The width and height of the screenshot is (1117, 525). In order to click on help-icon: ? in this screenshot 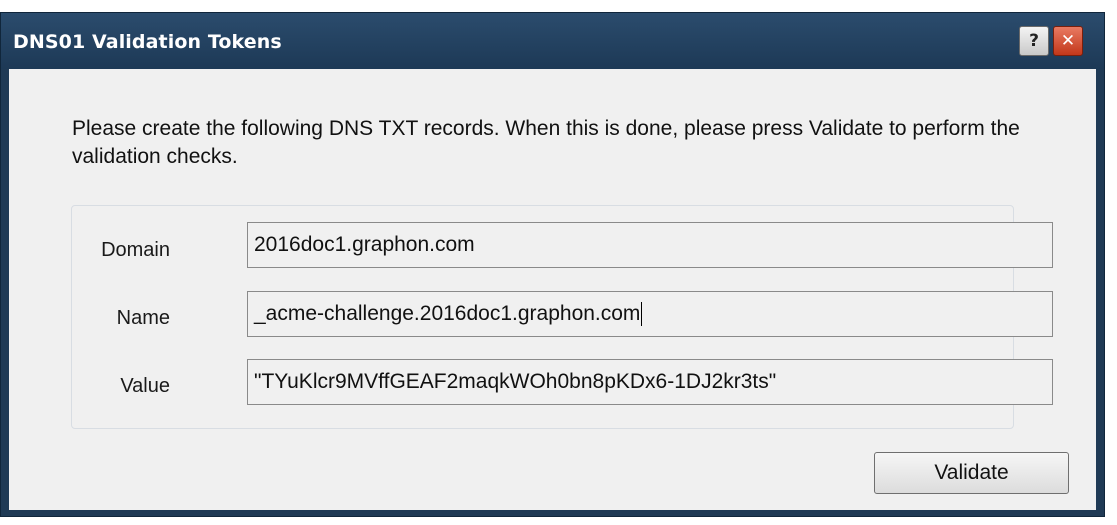, I will do `click(1034, 41)`.